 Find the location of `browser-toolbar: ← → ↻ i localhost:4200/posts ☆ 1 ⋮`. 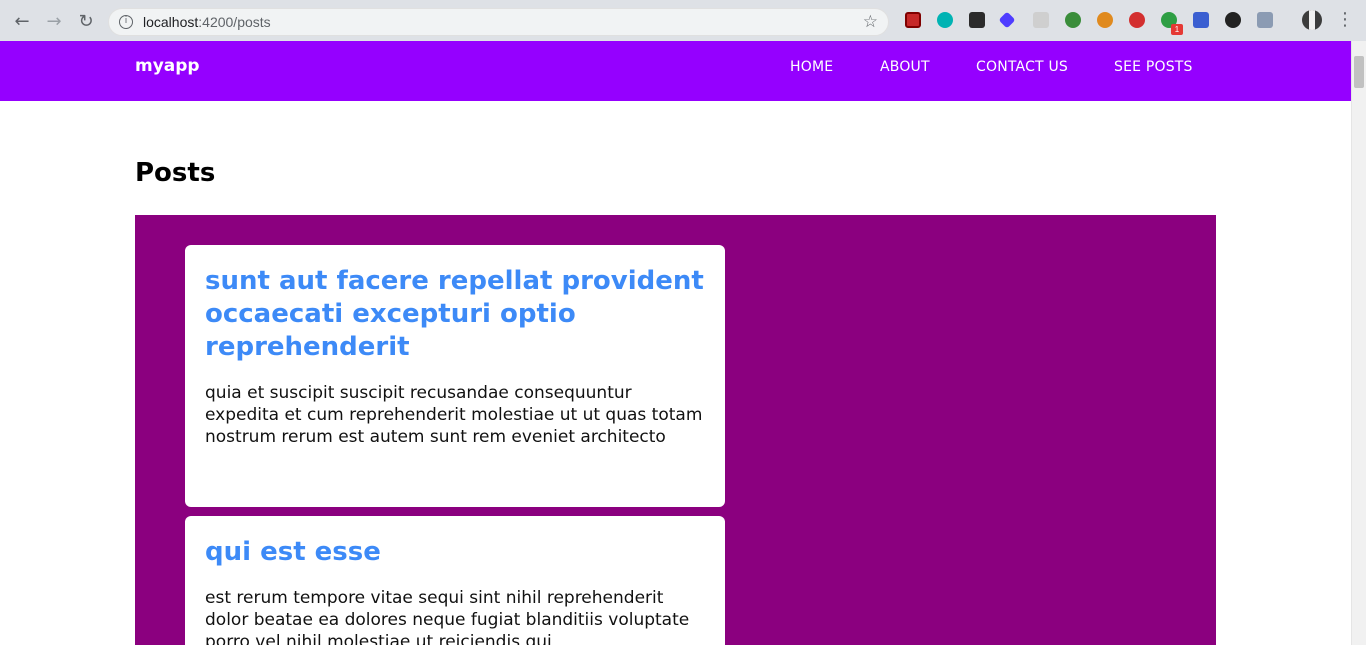

browser-toolbar: ← → ↻ i localhost:4200/posts ☆ 1 ⋮ is located at coordinates (683, 20).